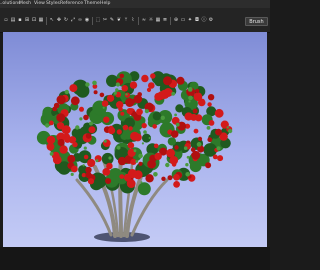  What do you see at coordinates (66, 20) in the screenshot?
I see `rotate-icon: ↻` at bounding box center [66, 20].